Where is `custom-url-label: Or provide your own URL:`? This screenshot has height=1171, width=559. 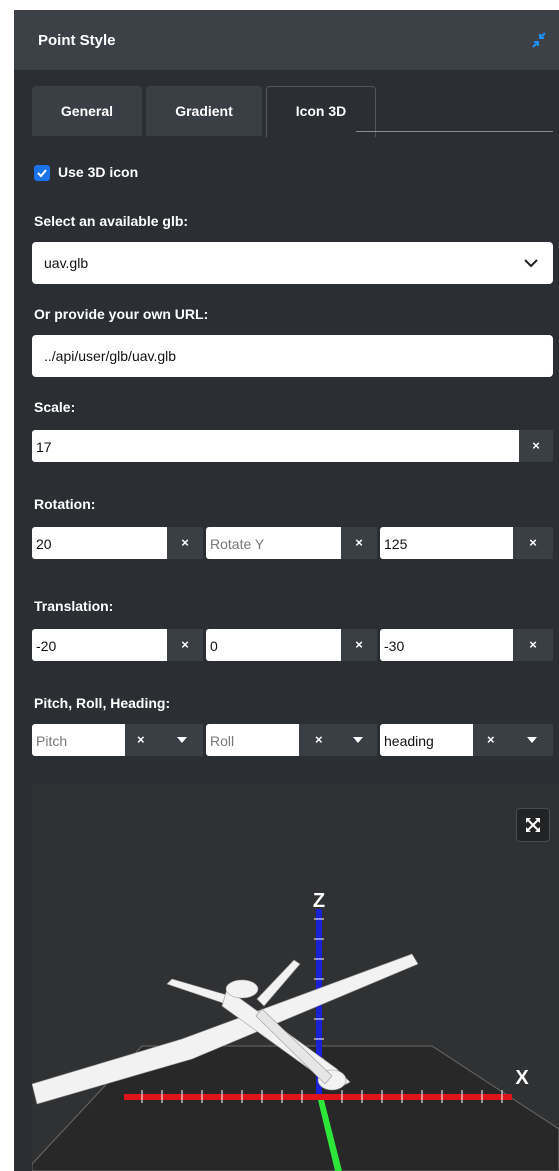
custom-url-label: Or provide your own URL: is located at coordinates (121, 314).